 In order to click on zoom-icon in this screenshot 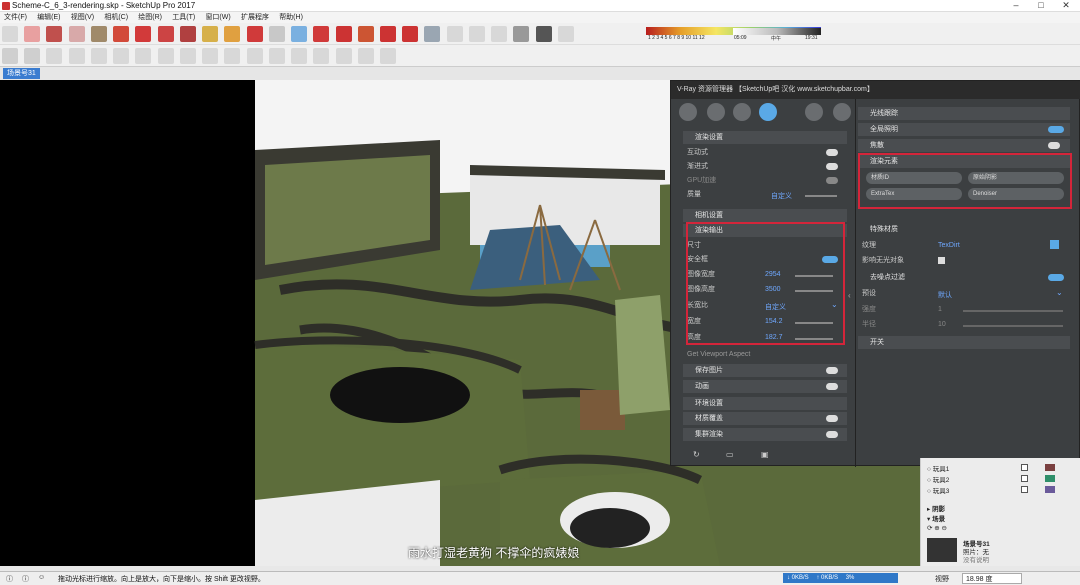, I will do `click(299, 34)`.